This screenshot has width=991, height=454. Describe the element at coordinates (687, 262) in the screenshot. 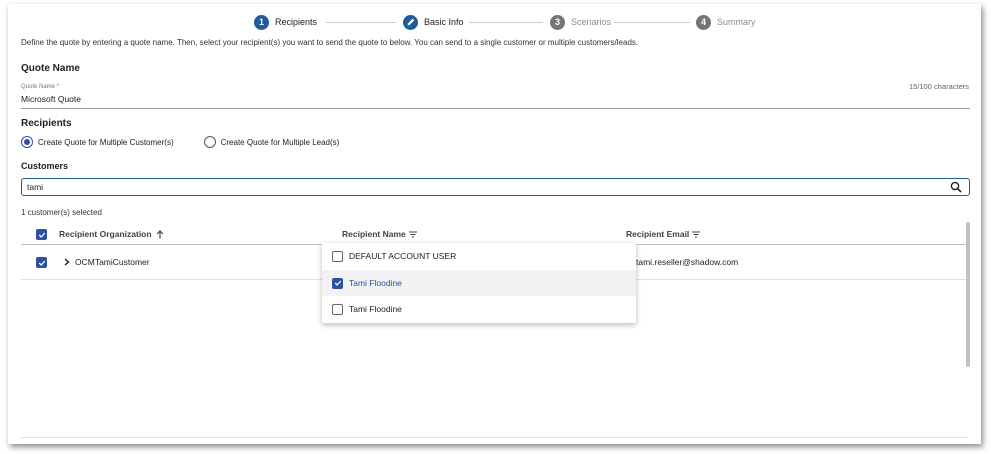

I see `recipient-email: tami.reseller@shadow.com` at that location.